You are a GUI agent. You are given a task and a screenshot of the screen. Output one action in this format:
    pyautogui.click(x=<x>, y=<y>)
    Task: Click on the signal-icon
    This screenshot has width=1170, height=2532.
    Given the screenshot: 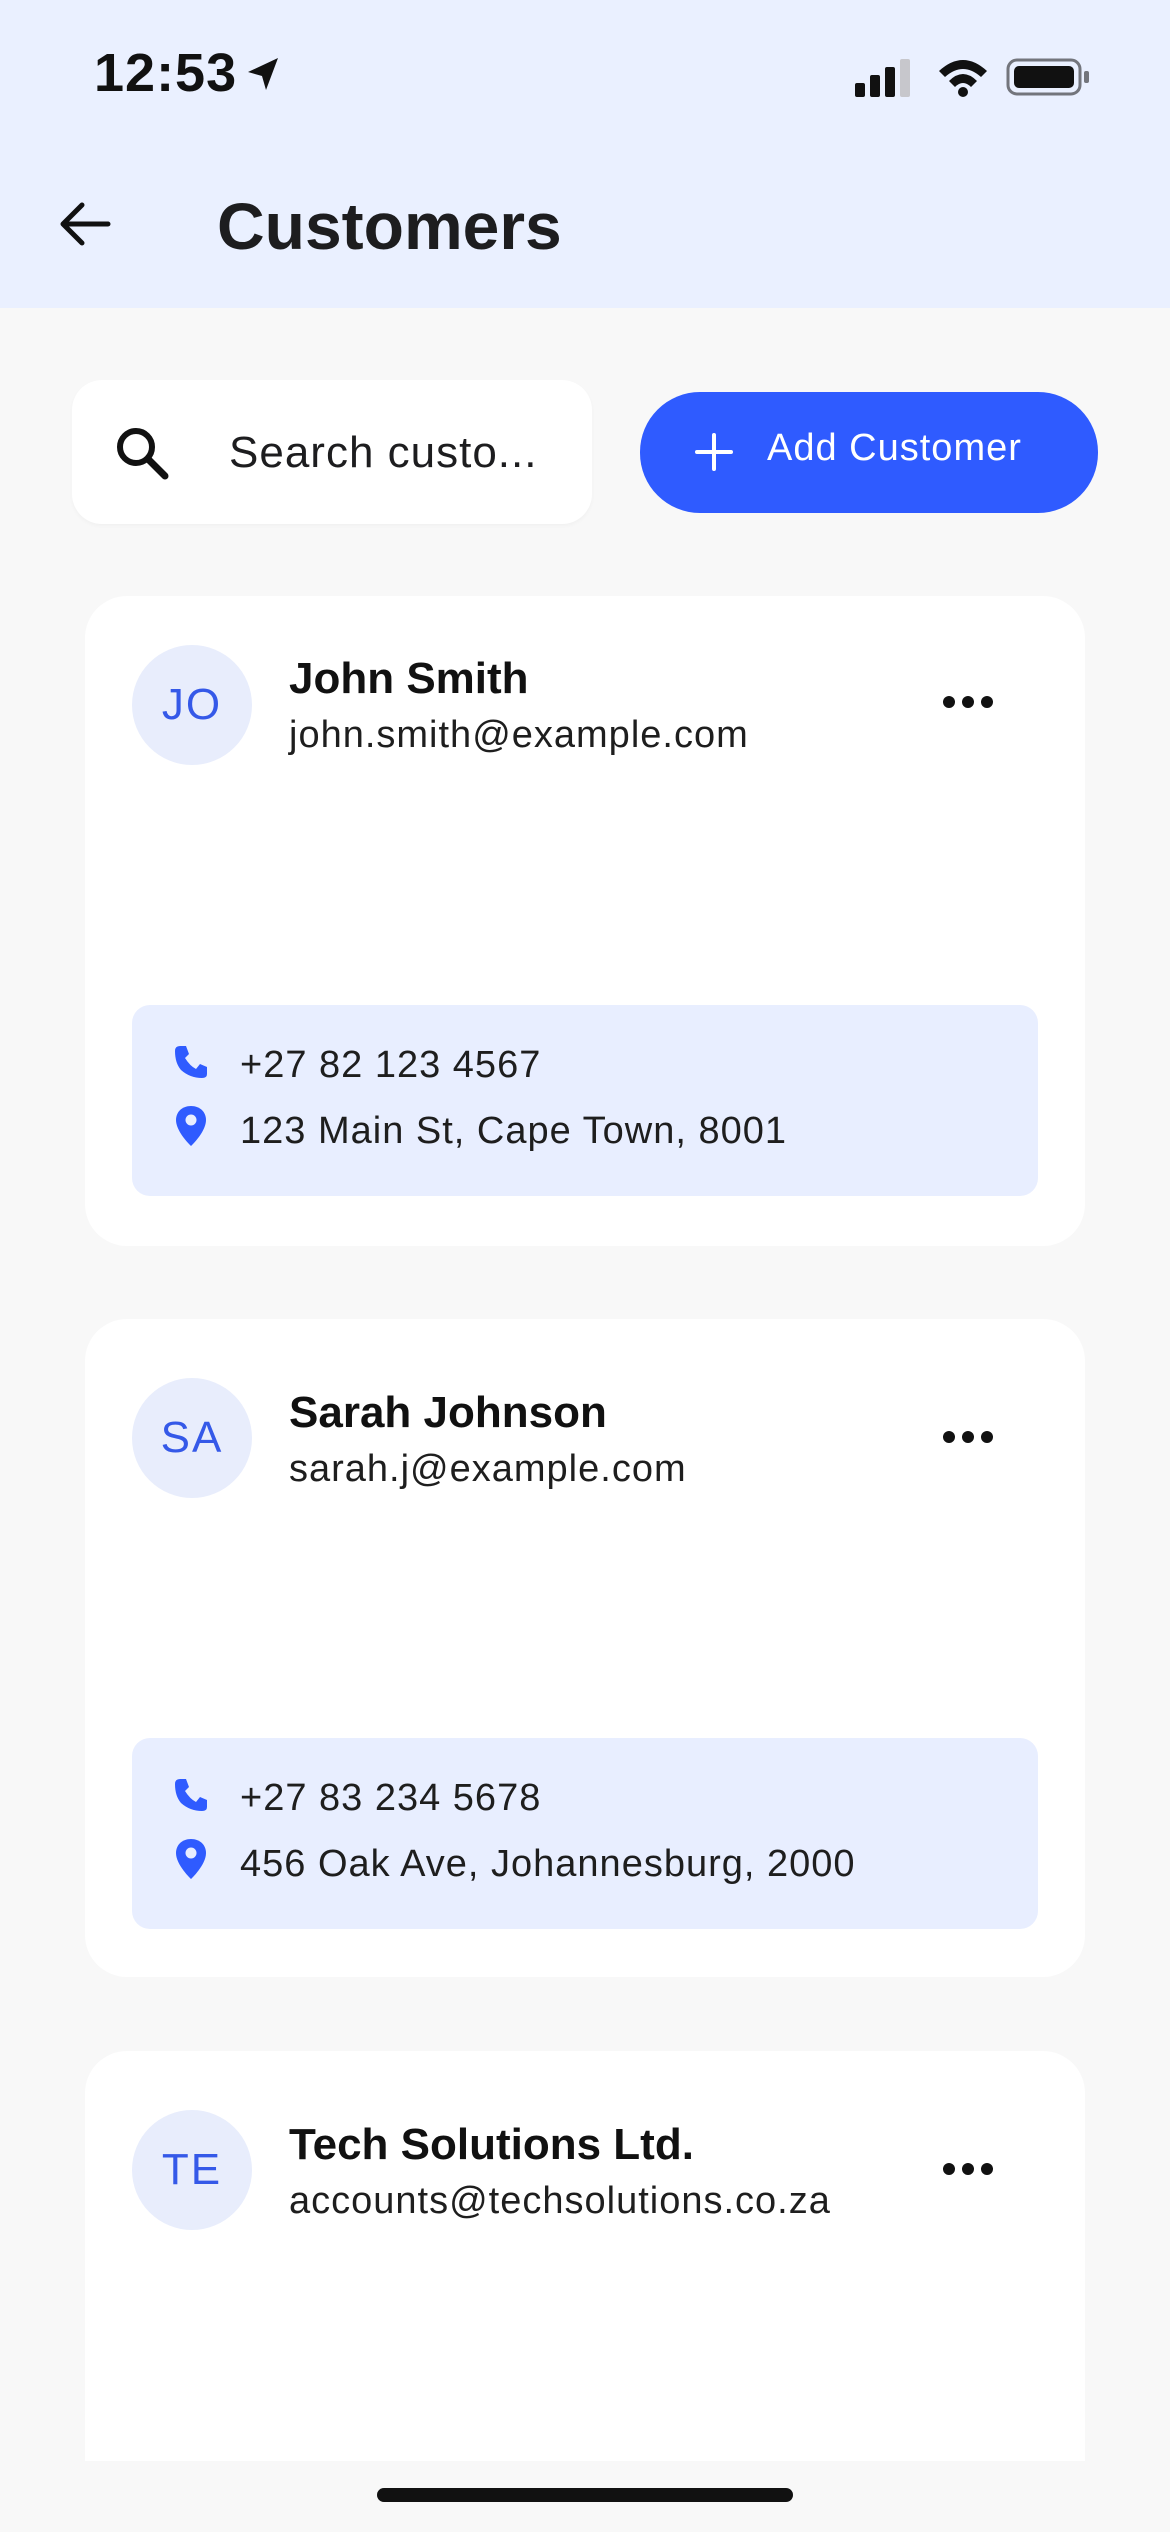 What is the action you would take?
    pyautogui.click(x=882, y=78)
    